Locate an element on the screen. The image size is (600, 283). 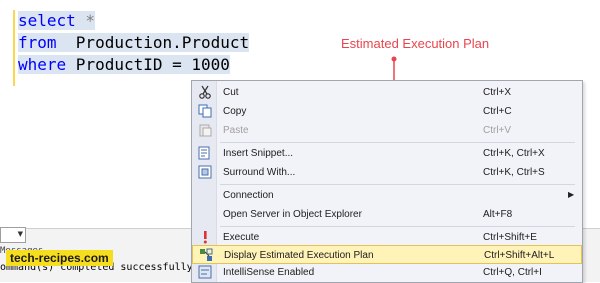
results-dropdown: ▼ is located at coordinates (13, 235).